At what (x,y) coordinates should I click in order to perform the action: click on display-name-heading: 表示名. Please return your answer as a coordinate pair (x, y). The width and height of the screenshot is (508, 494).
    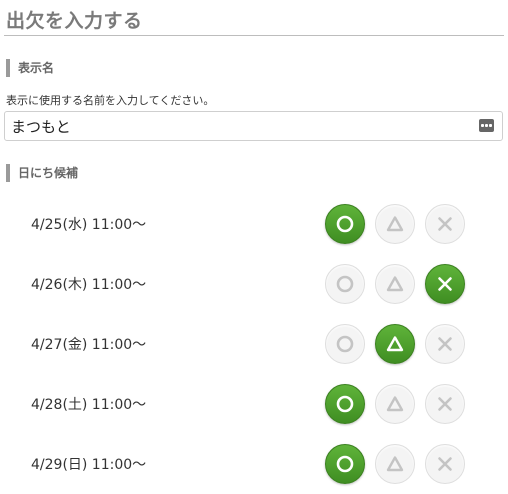
    Looking at the image, I should click on (30, 68).